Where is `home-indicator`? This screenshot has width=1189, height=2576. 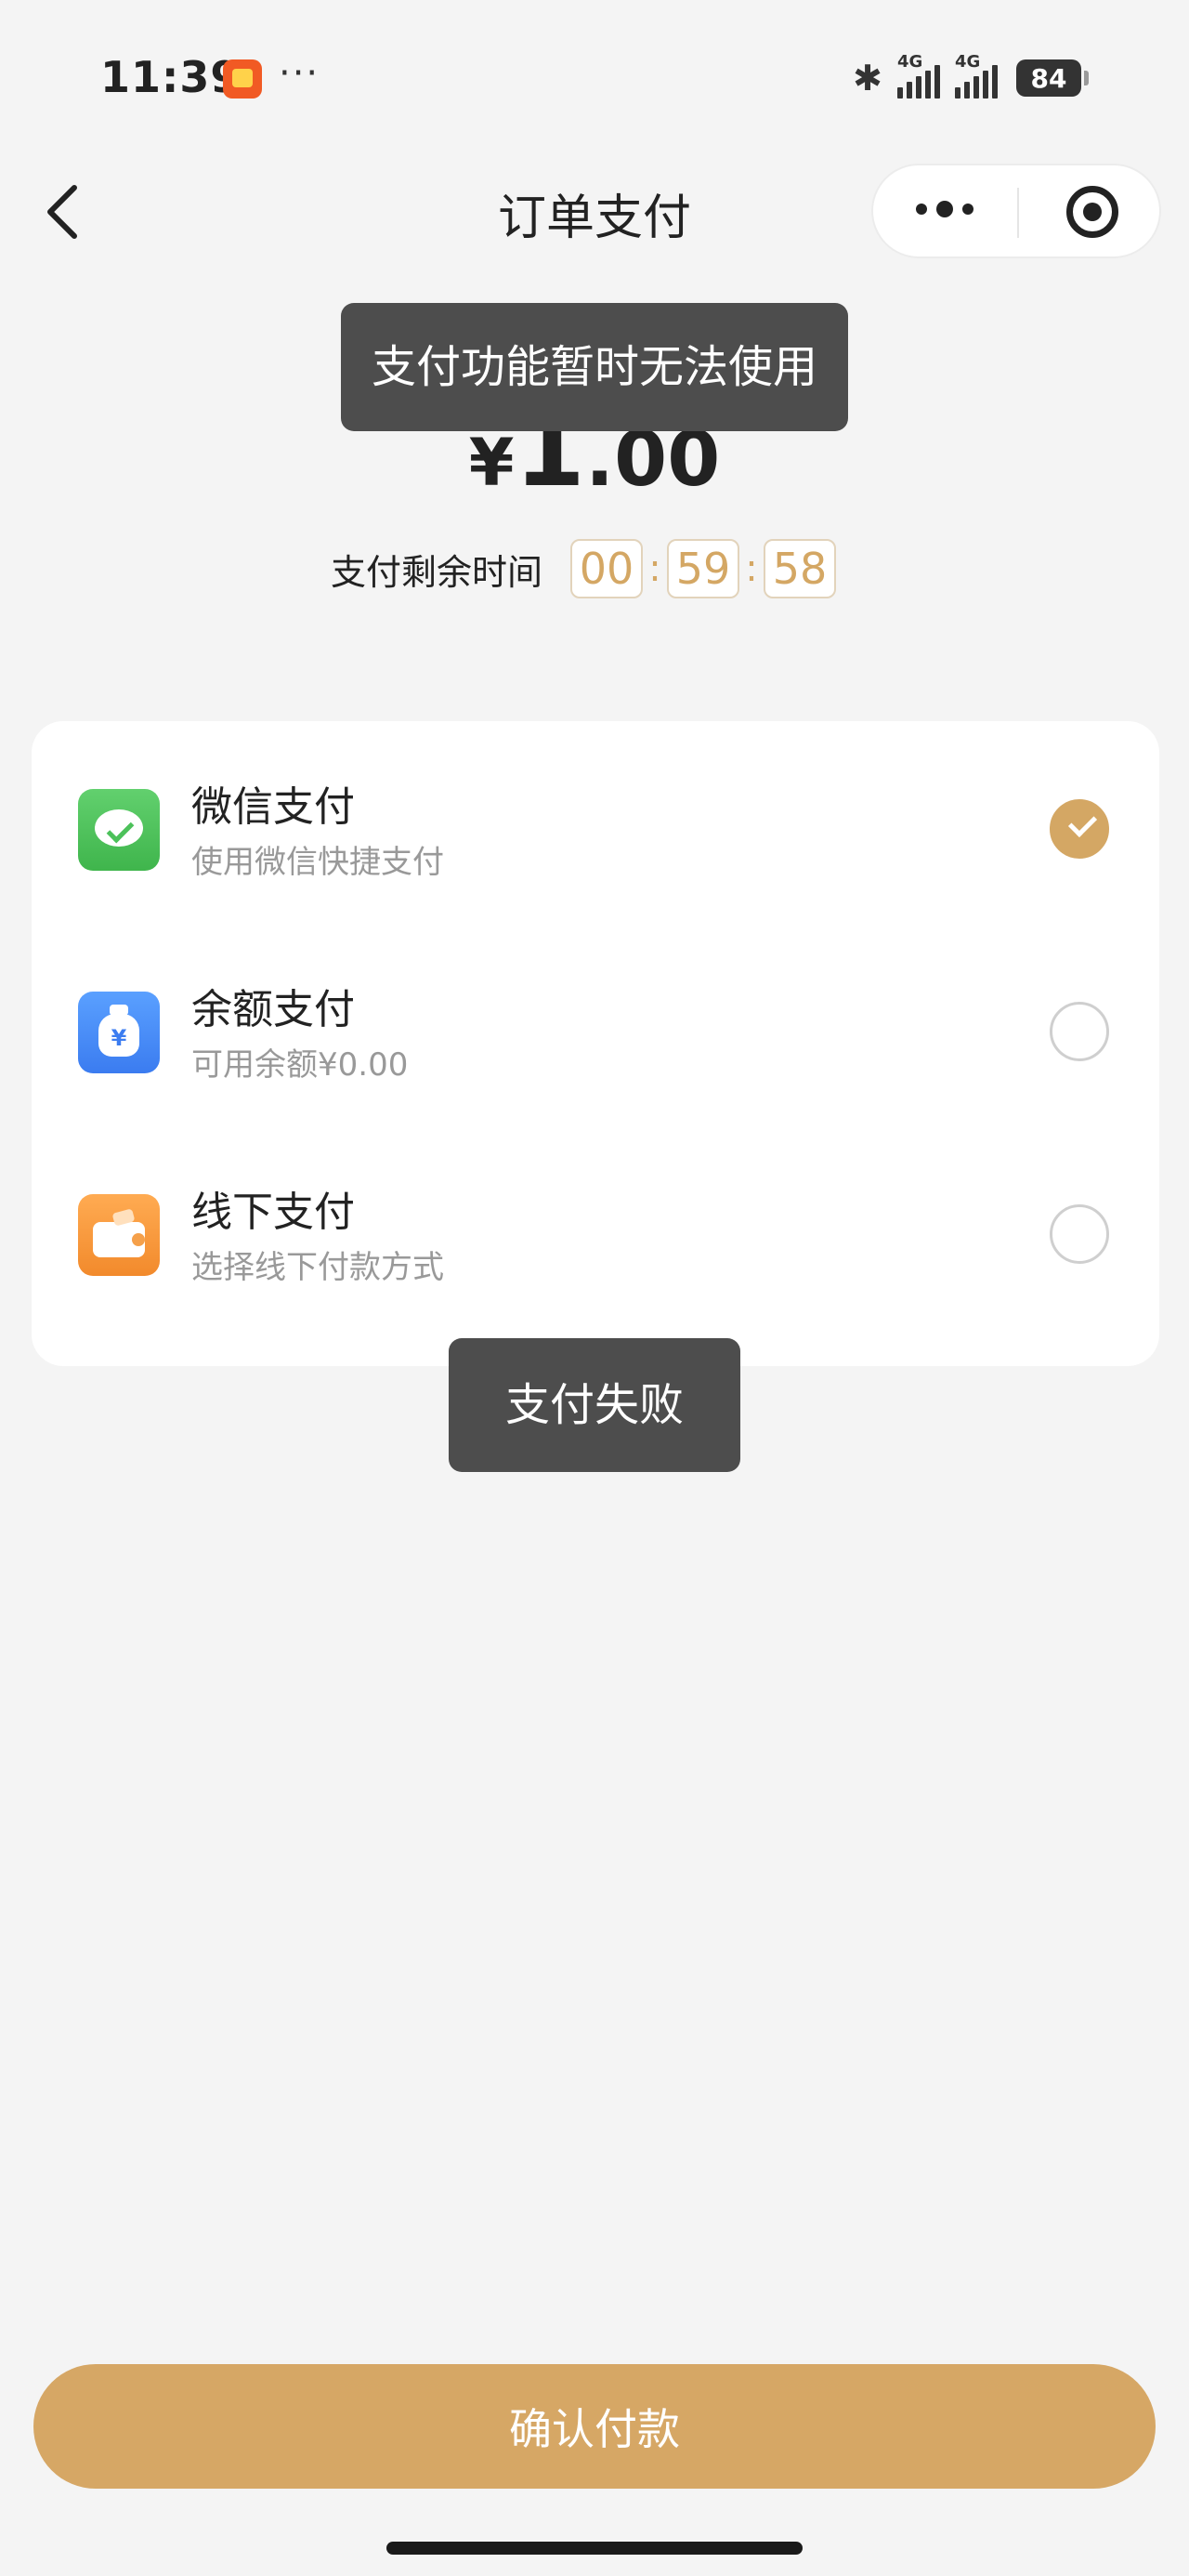 home-indicator is located at coordinates (594, 2548).